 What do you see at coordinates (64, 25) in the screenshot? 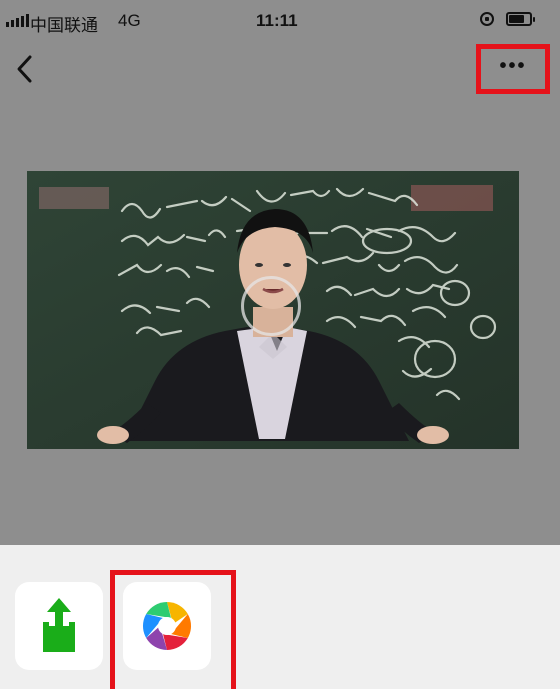
I see `carrier-name: 中国联通` at bounding box center [64, 25].